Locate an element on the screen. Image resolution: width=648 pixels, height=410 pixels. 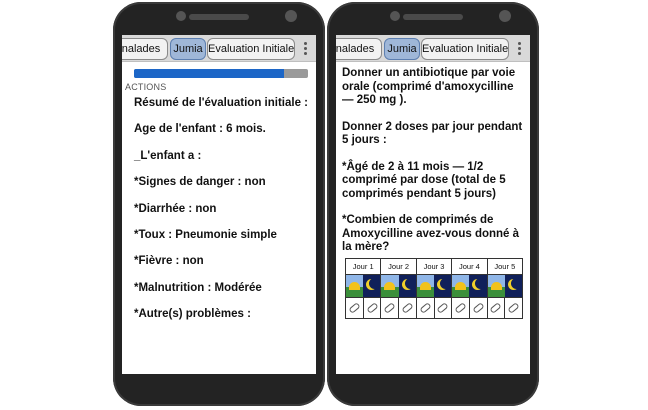
summary-danger-signs: *Signes de danger : non is located at coordinates (200, 182).